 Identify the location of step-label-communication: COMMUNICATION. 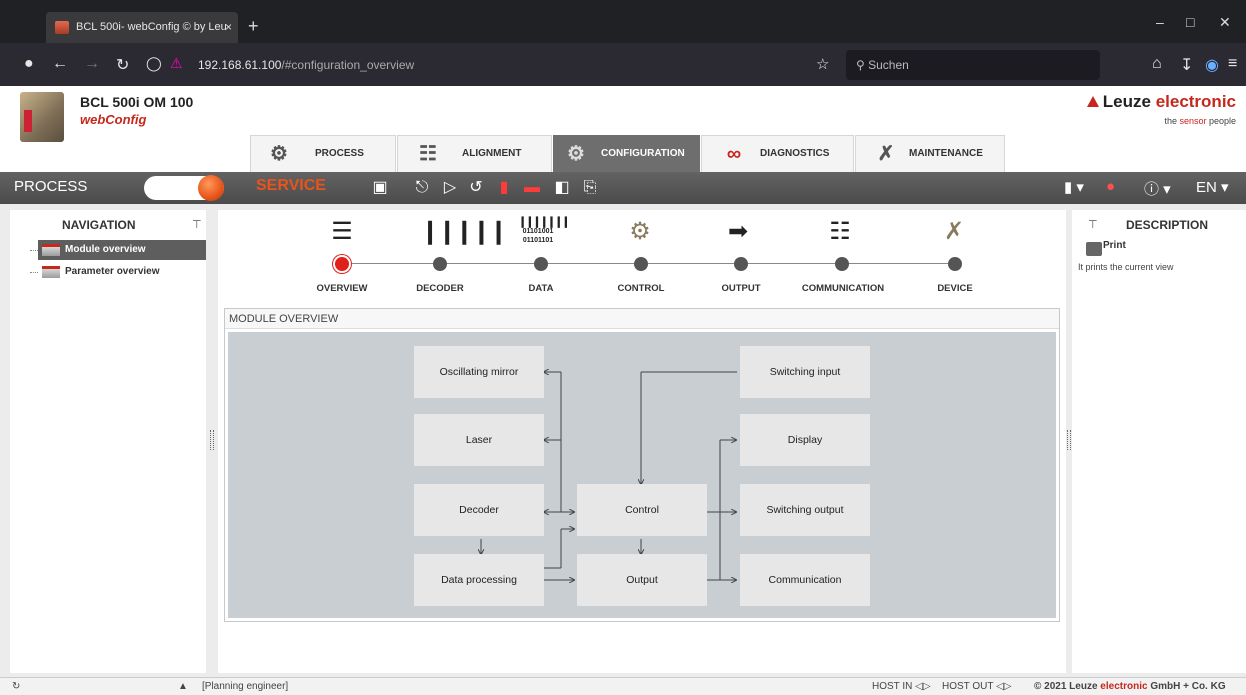
(843, 288).